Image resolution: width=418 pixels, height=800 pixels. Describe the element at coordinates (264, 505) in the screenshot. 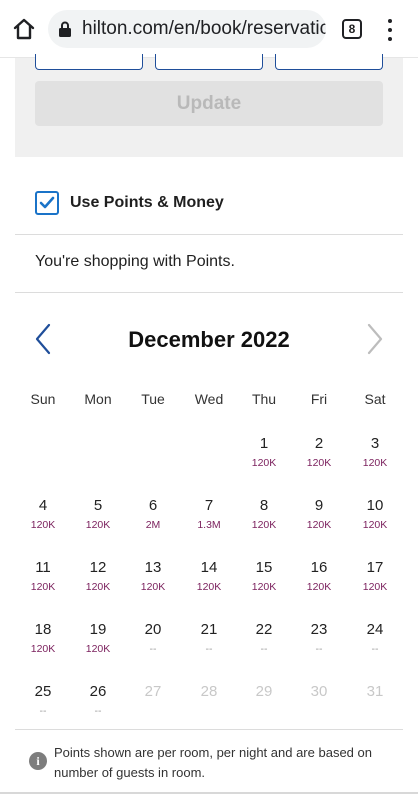

I see `day-number: 8` at that location.